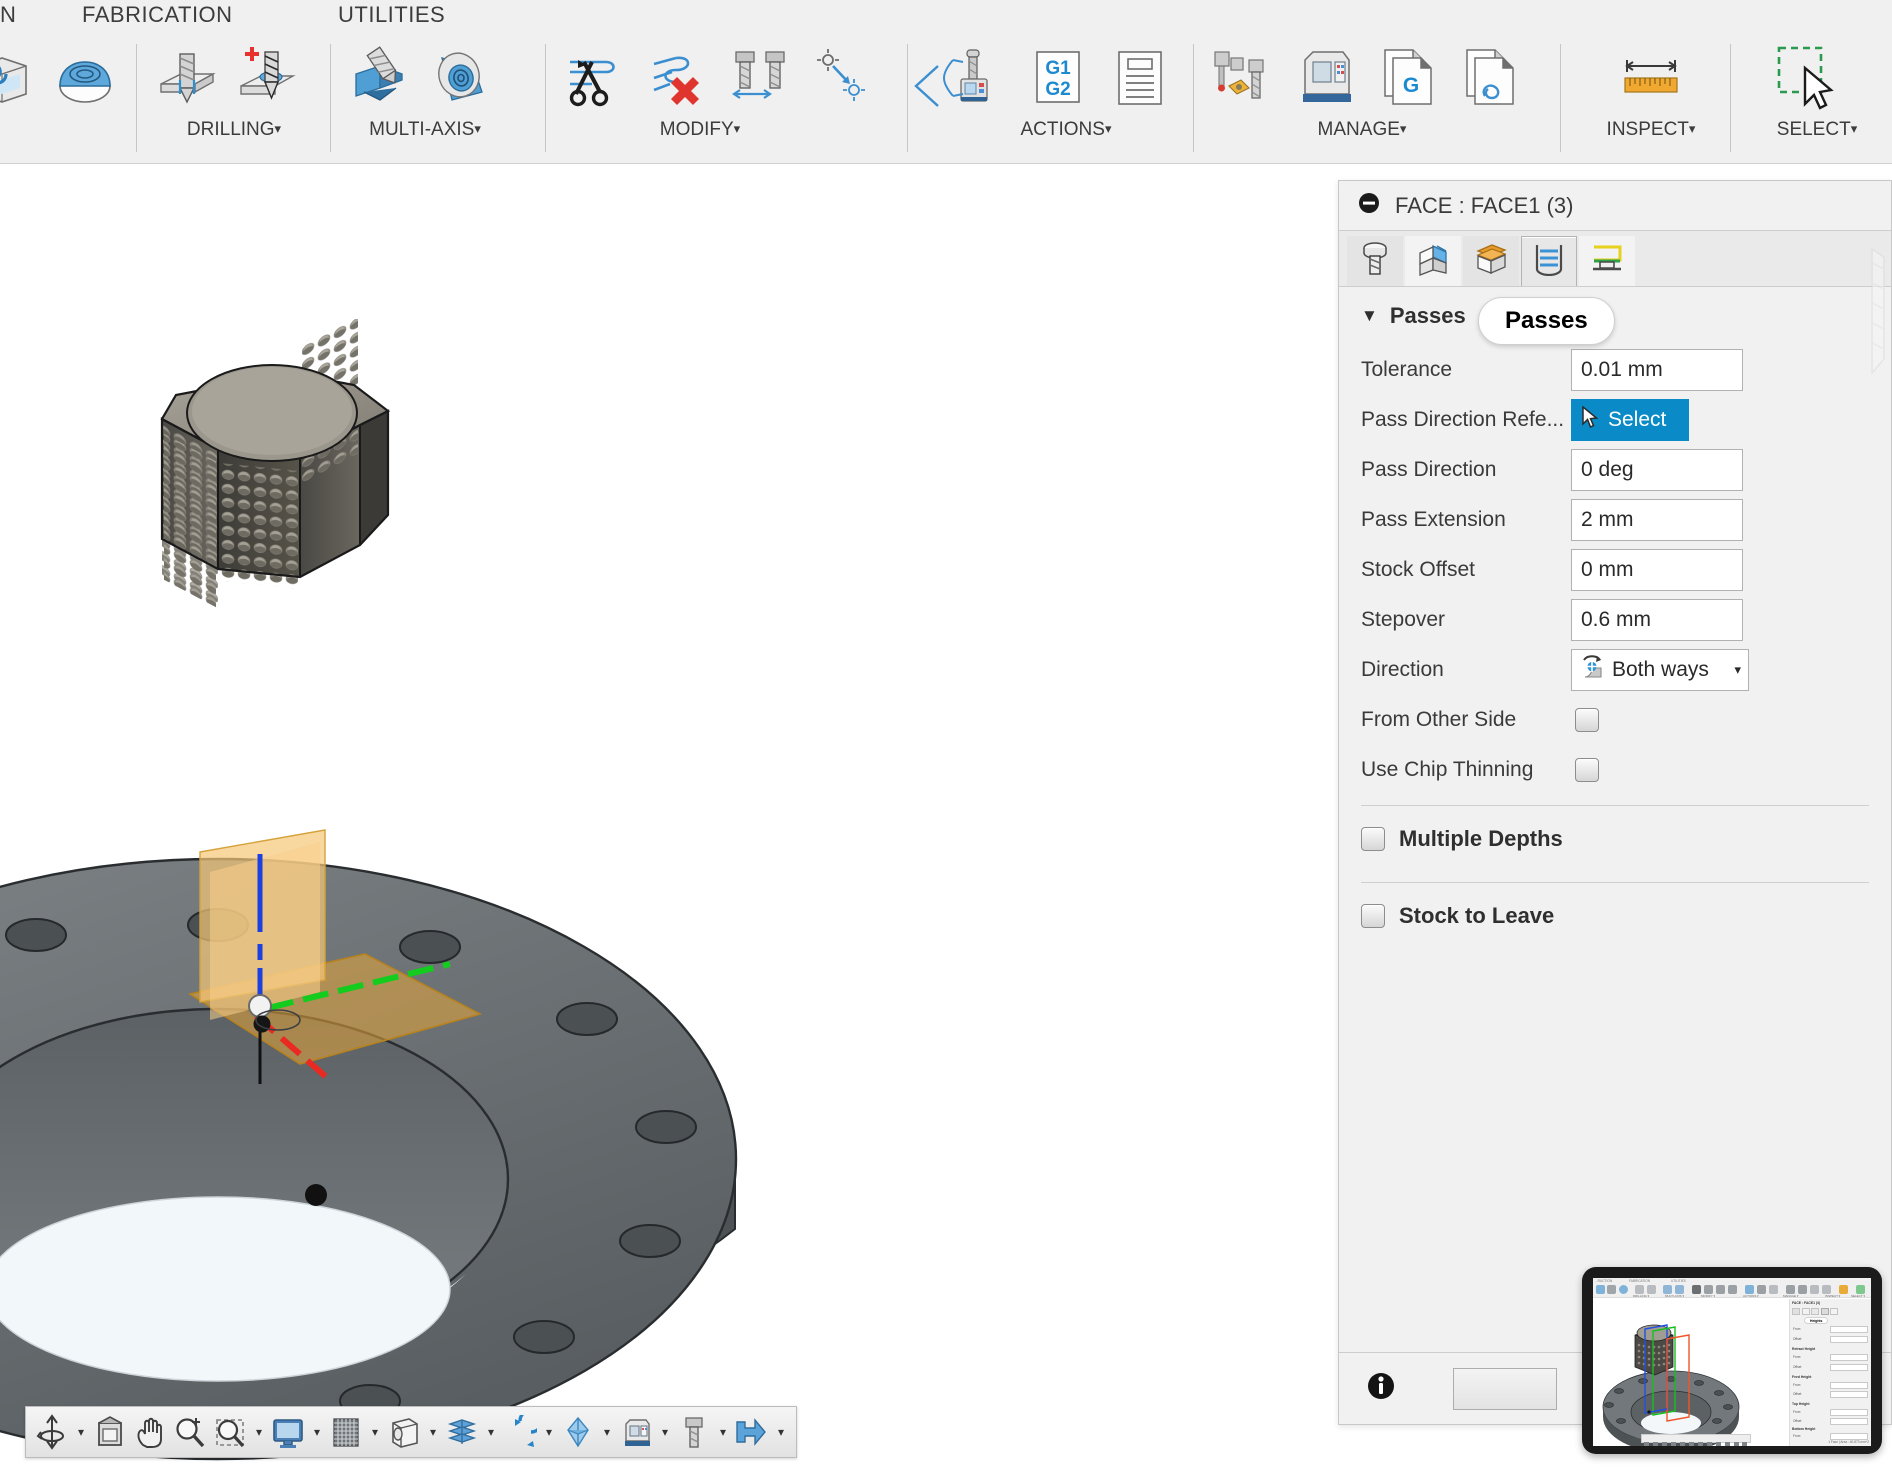 Image resolution: width=1892 pixels, height=1476 pixels. I want to click on look-at-icon, so click(110, 1432).